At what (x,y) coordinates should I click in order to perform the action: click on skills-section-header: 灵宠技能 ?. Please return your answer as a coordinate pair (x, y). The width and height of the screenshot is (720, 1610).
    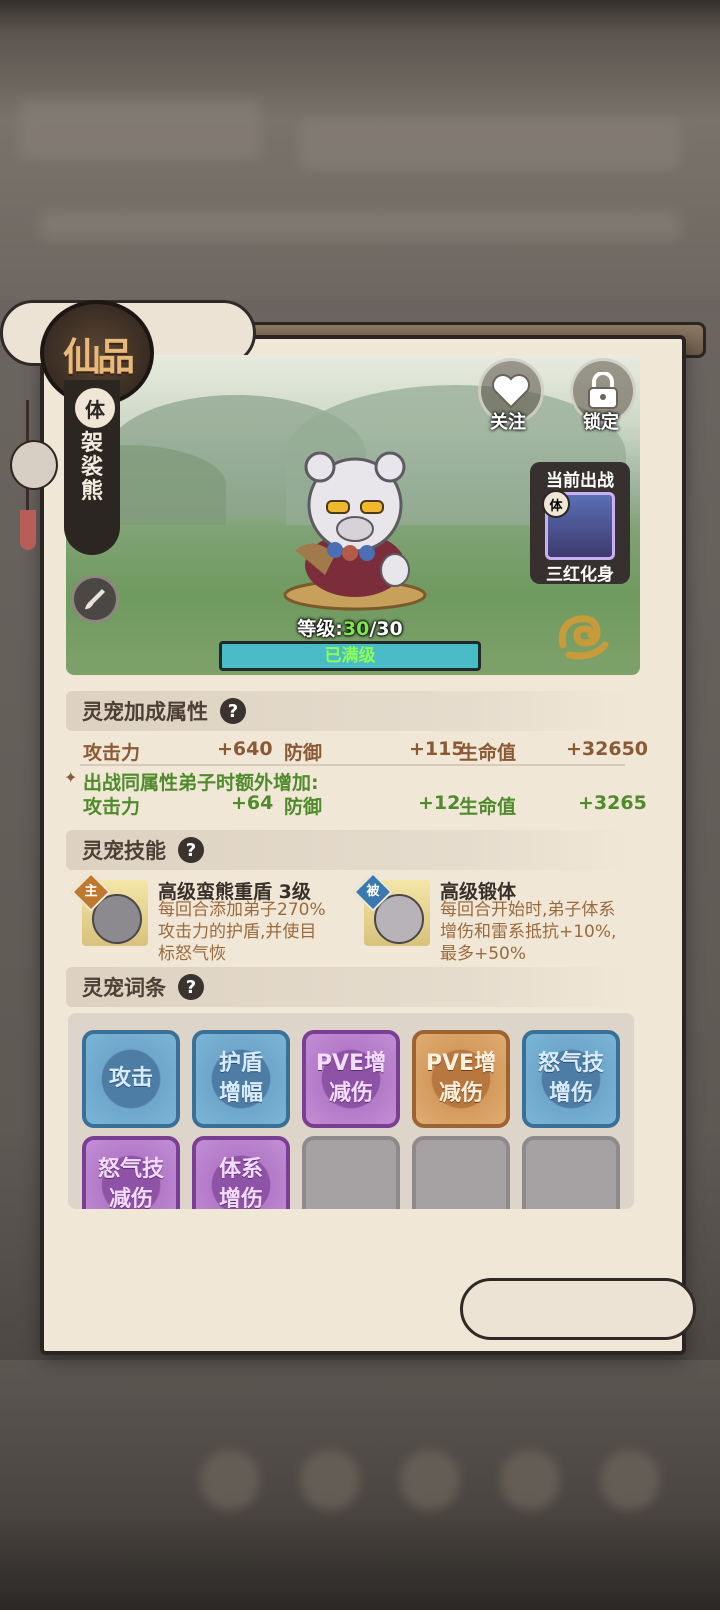
    Looking at the image, I should click on (348, 850).